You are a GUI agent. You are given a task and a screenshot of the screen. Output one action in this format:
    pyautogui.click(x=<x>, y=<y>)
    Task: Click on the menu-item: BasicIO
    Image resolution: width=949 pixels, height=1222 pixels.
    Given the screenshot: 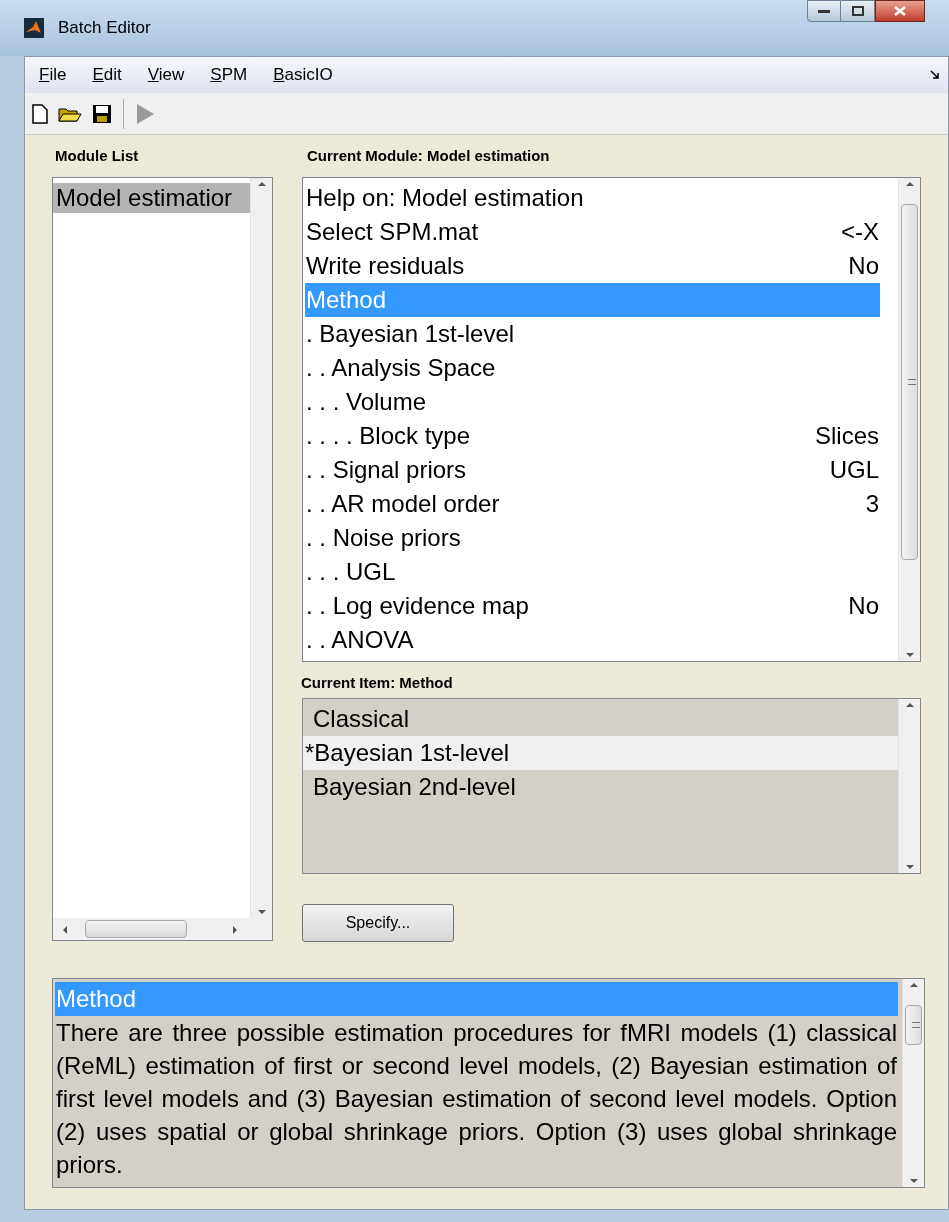 What is the action you would take?
    pyautogui.click(x=303, y=75)
    